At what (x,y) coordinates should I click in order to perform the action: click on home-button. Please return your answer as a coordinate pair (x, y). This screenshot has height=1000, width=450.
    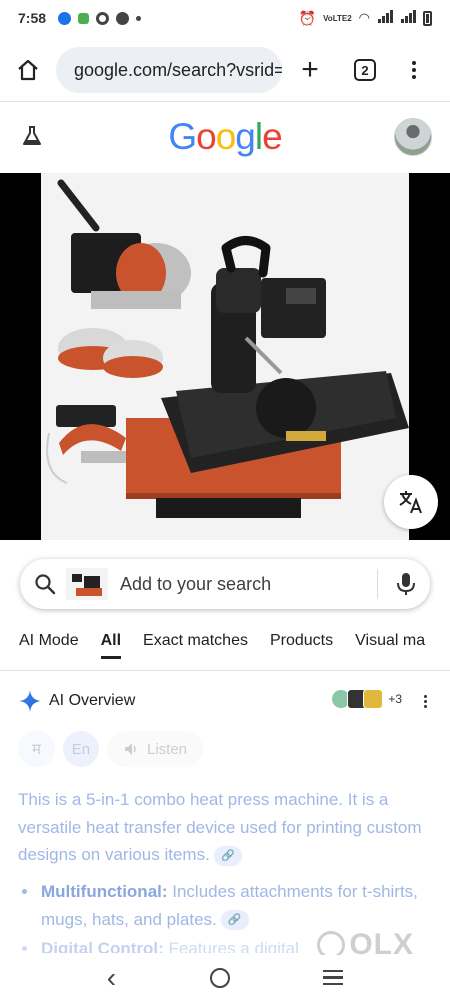
    Looking at the image, I should click on (28, 70).